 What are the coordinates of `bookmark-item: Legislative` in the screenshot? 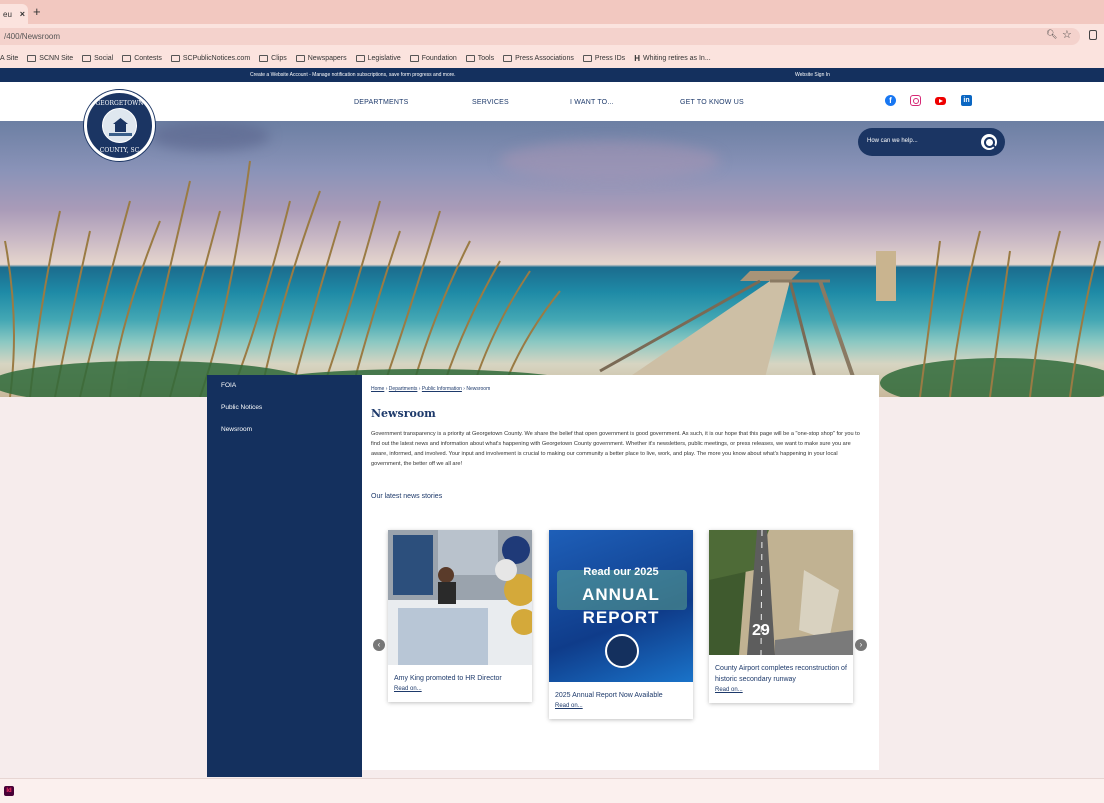 It's located at (378, 58).